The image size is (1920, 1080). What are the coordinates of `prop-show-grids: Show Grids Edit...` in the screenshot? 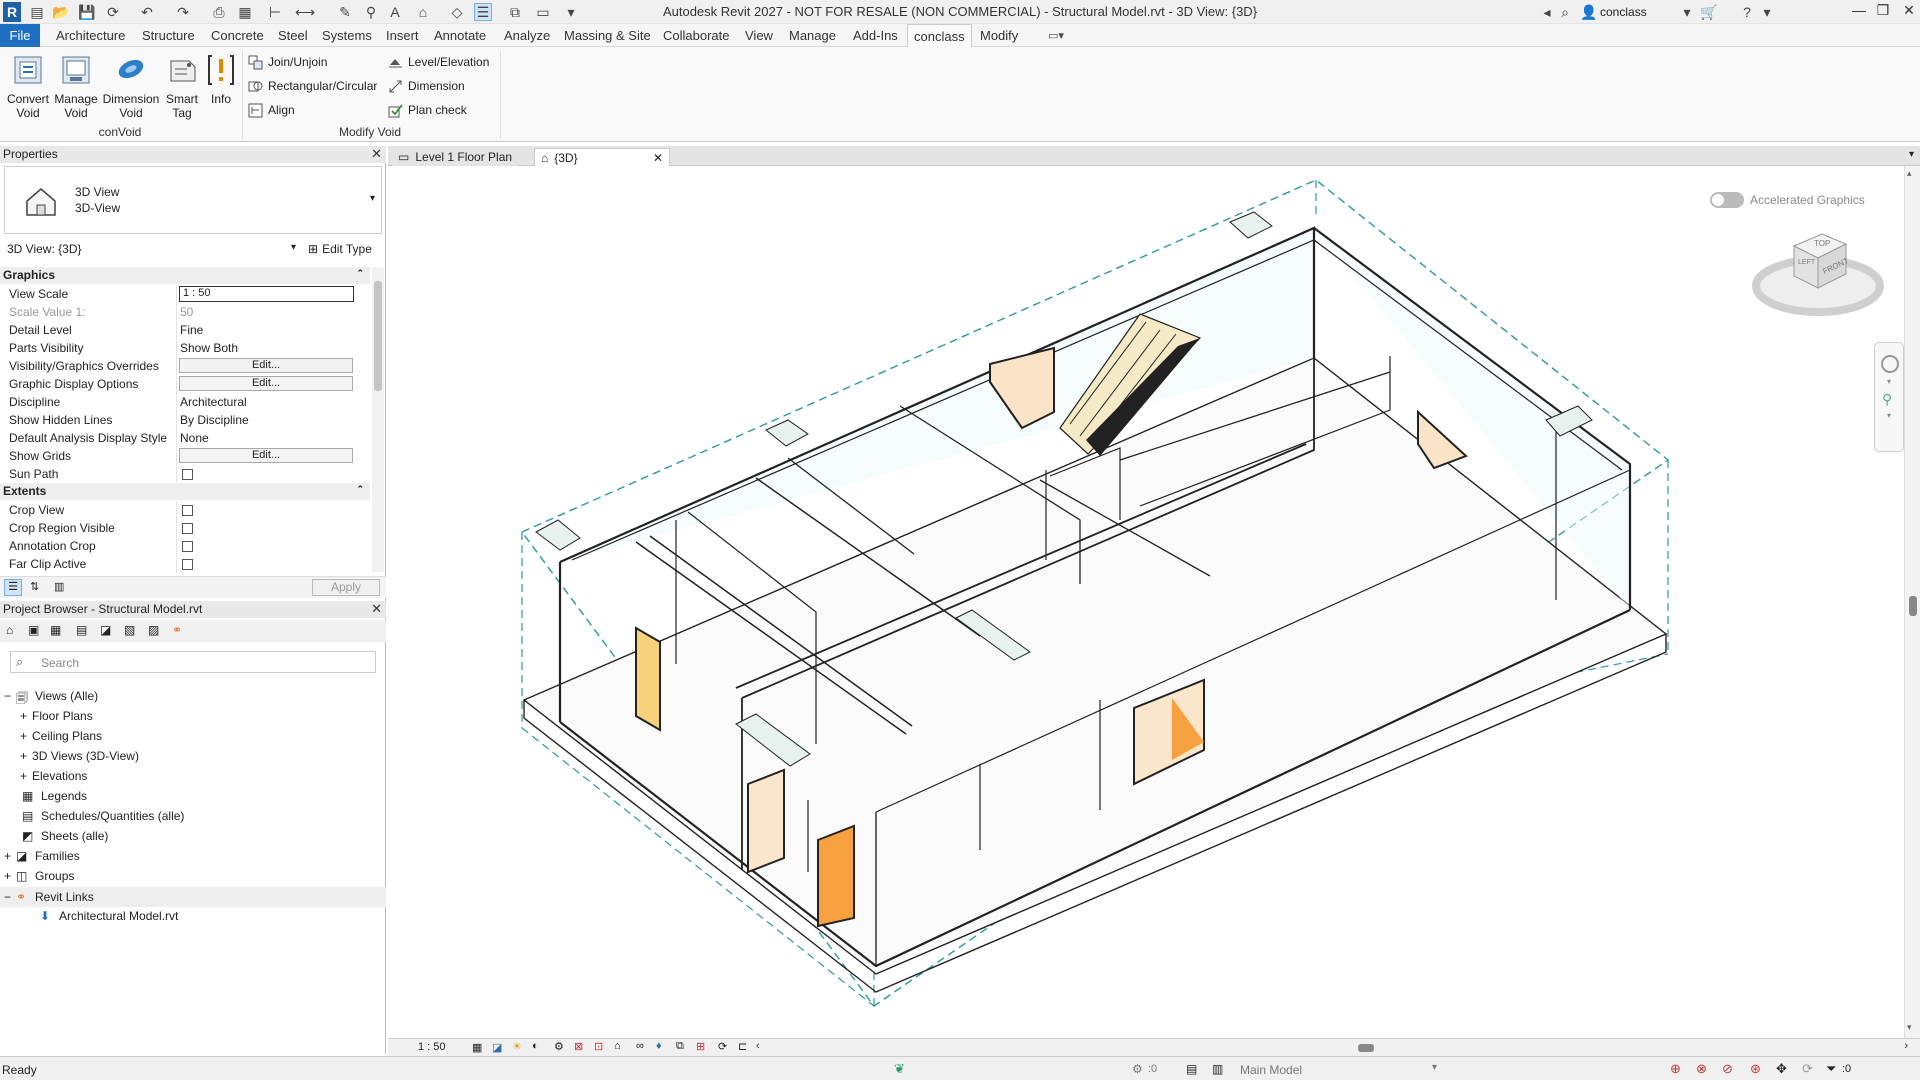 It's located at (180, 456).